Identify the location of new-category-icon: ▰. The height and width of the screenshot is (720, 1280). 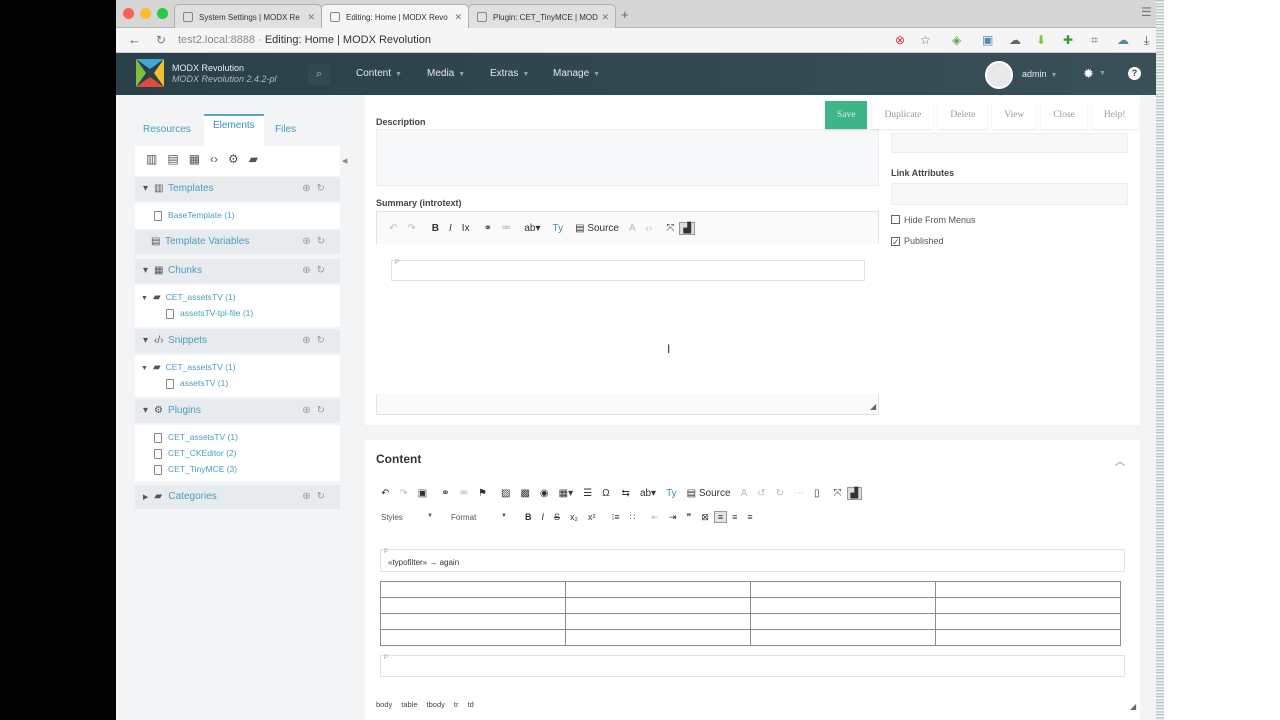
(253, 159).